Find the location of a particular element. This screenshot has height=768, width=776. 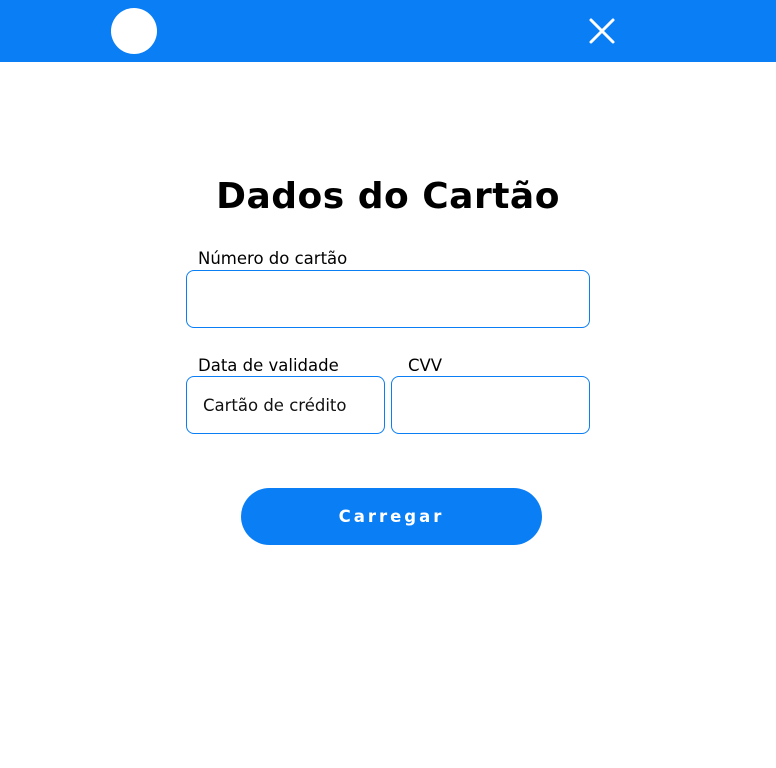

card-number-input is located at coordinates (388, 299).